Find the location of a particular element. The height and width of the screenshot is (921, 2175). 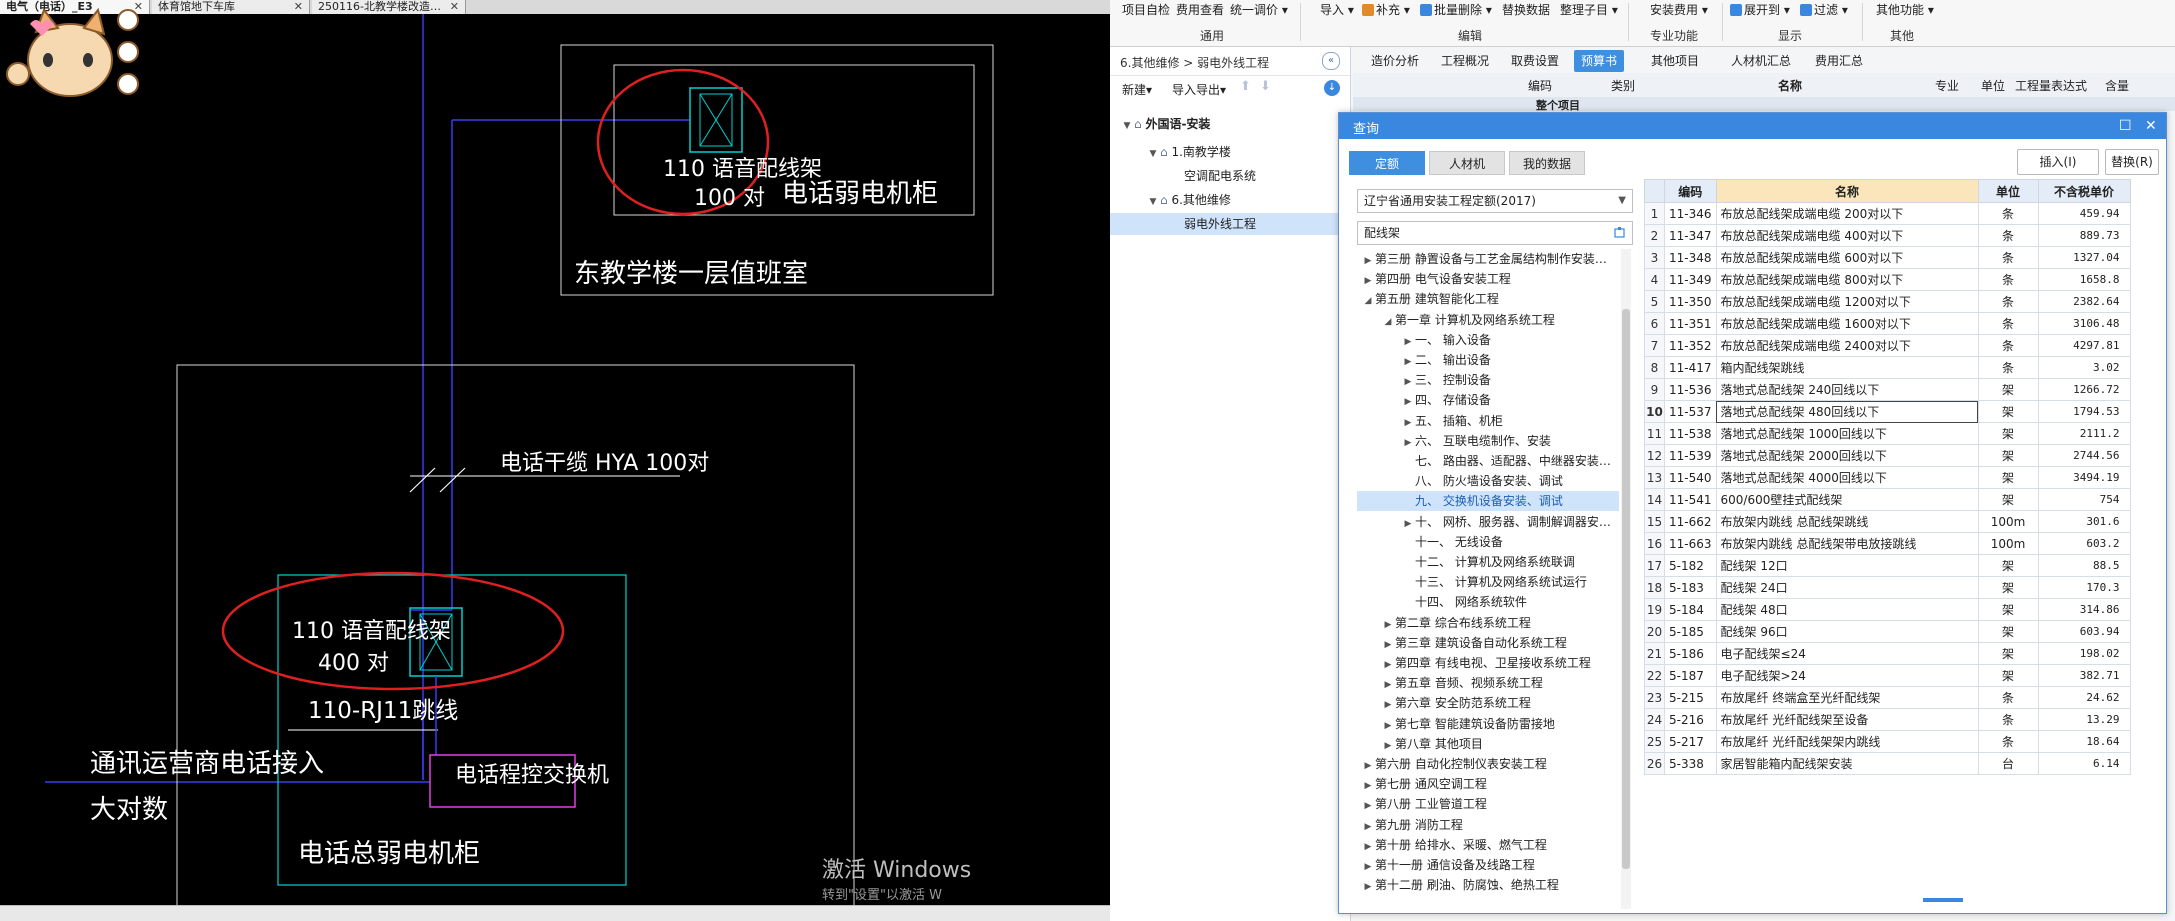

table-row: 16 11-663 布放架内跳线 总配线架带电放接跳线 100m 603.2 is located at coordinates (1887, 543).